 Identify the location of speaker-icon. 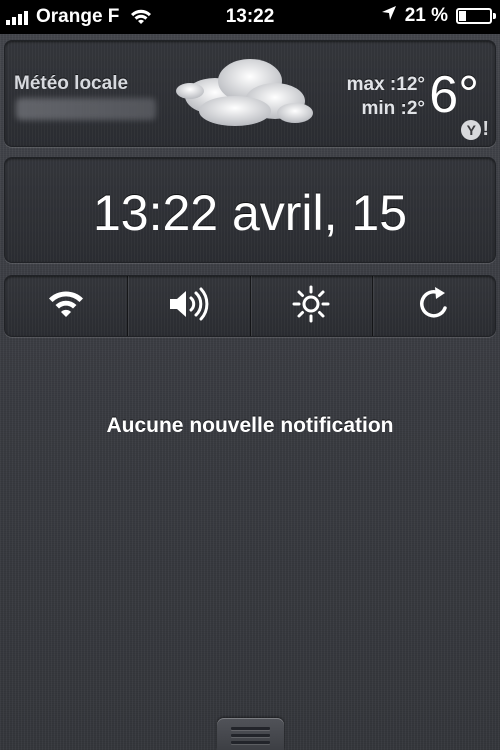
(189, 306).